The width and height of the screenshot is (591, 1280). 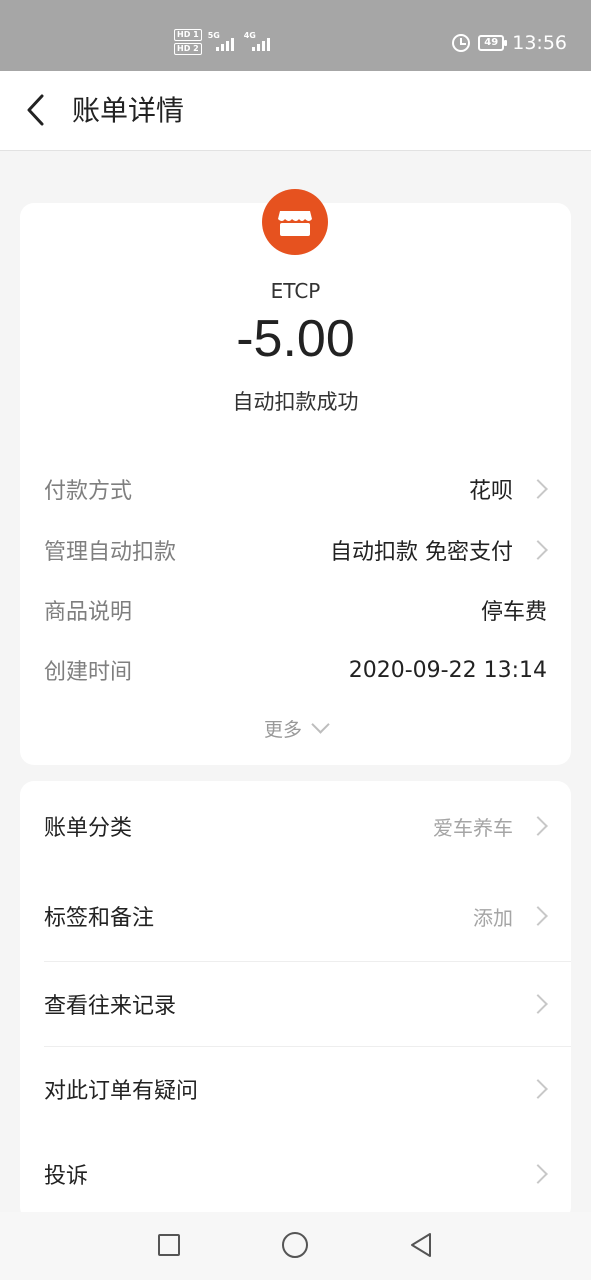 I want to click on chevron-left-icon, so click(x=35, y=110).